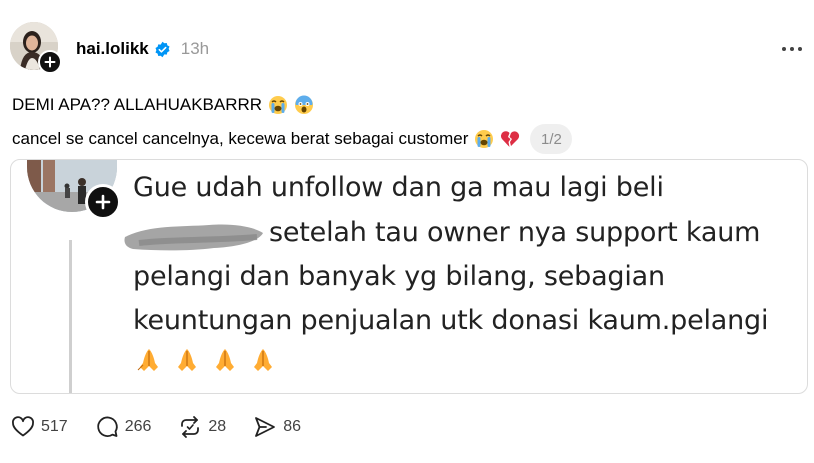  I want to click on comment-button: 266, so click(123, 427).